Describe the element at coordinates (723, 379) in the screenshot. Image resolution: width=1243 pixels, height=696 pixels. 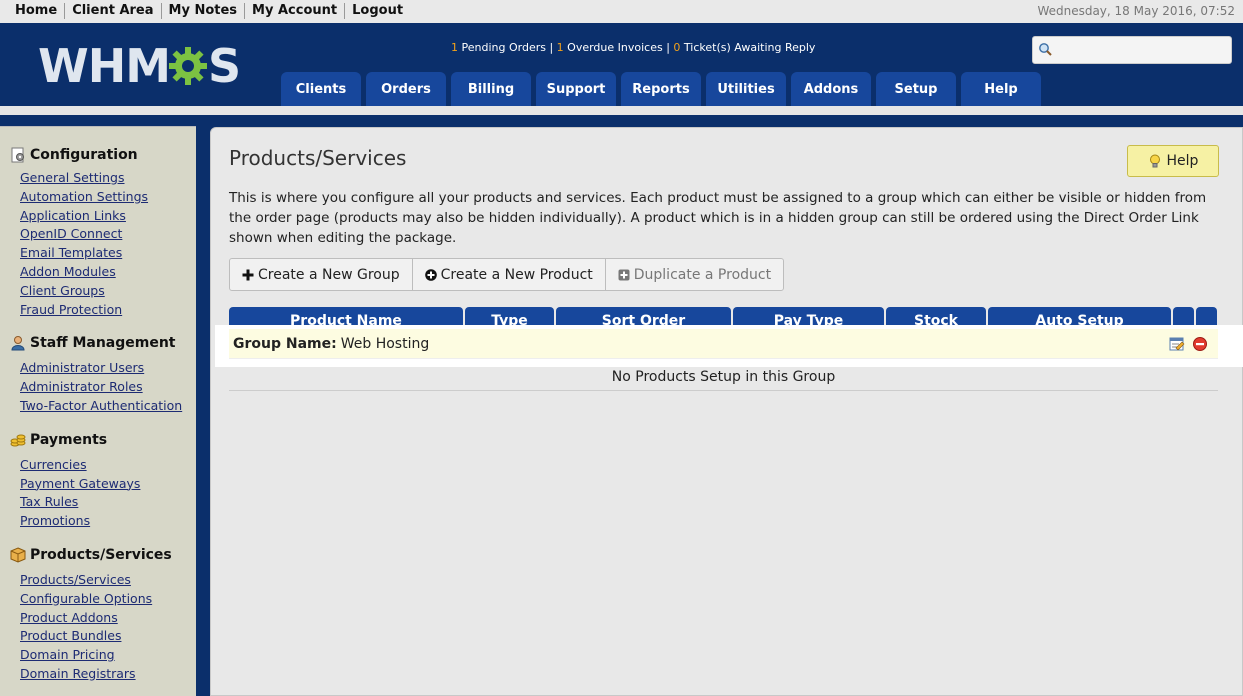
I see `empty-group-message: No Products Setup in this Group` at that location.